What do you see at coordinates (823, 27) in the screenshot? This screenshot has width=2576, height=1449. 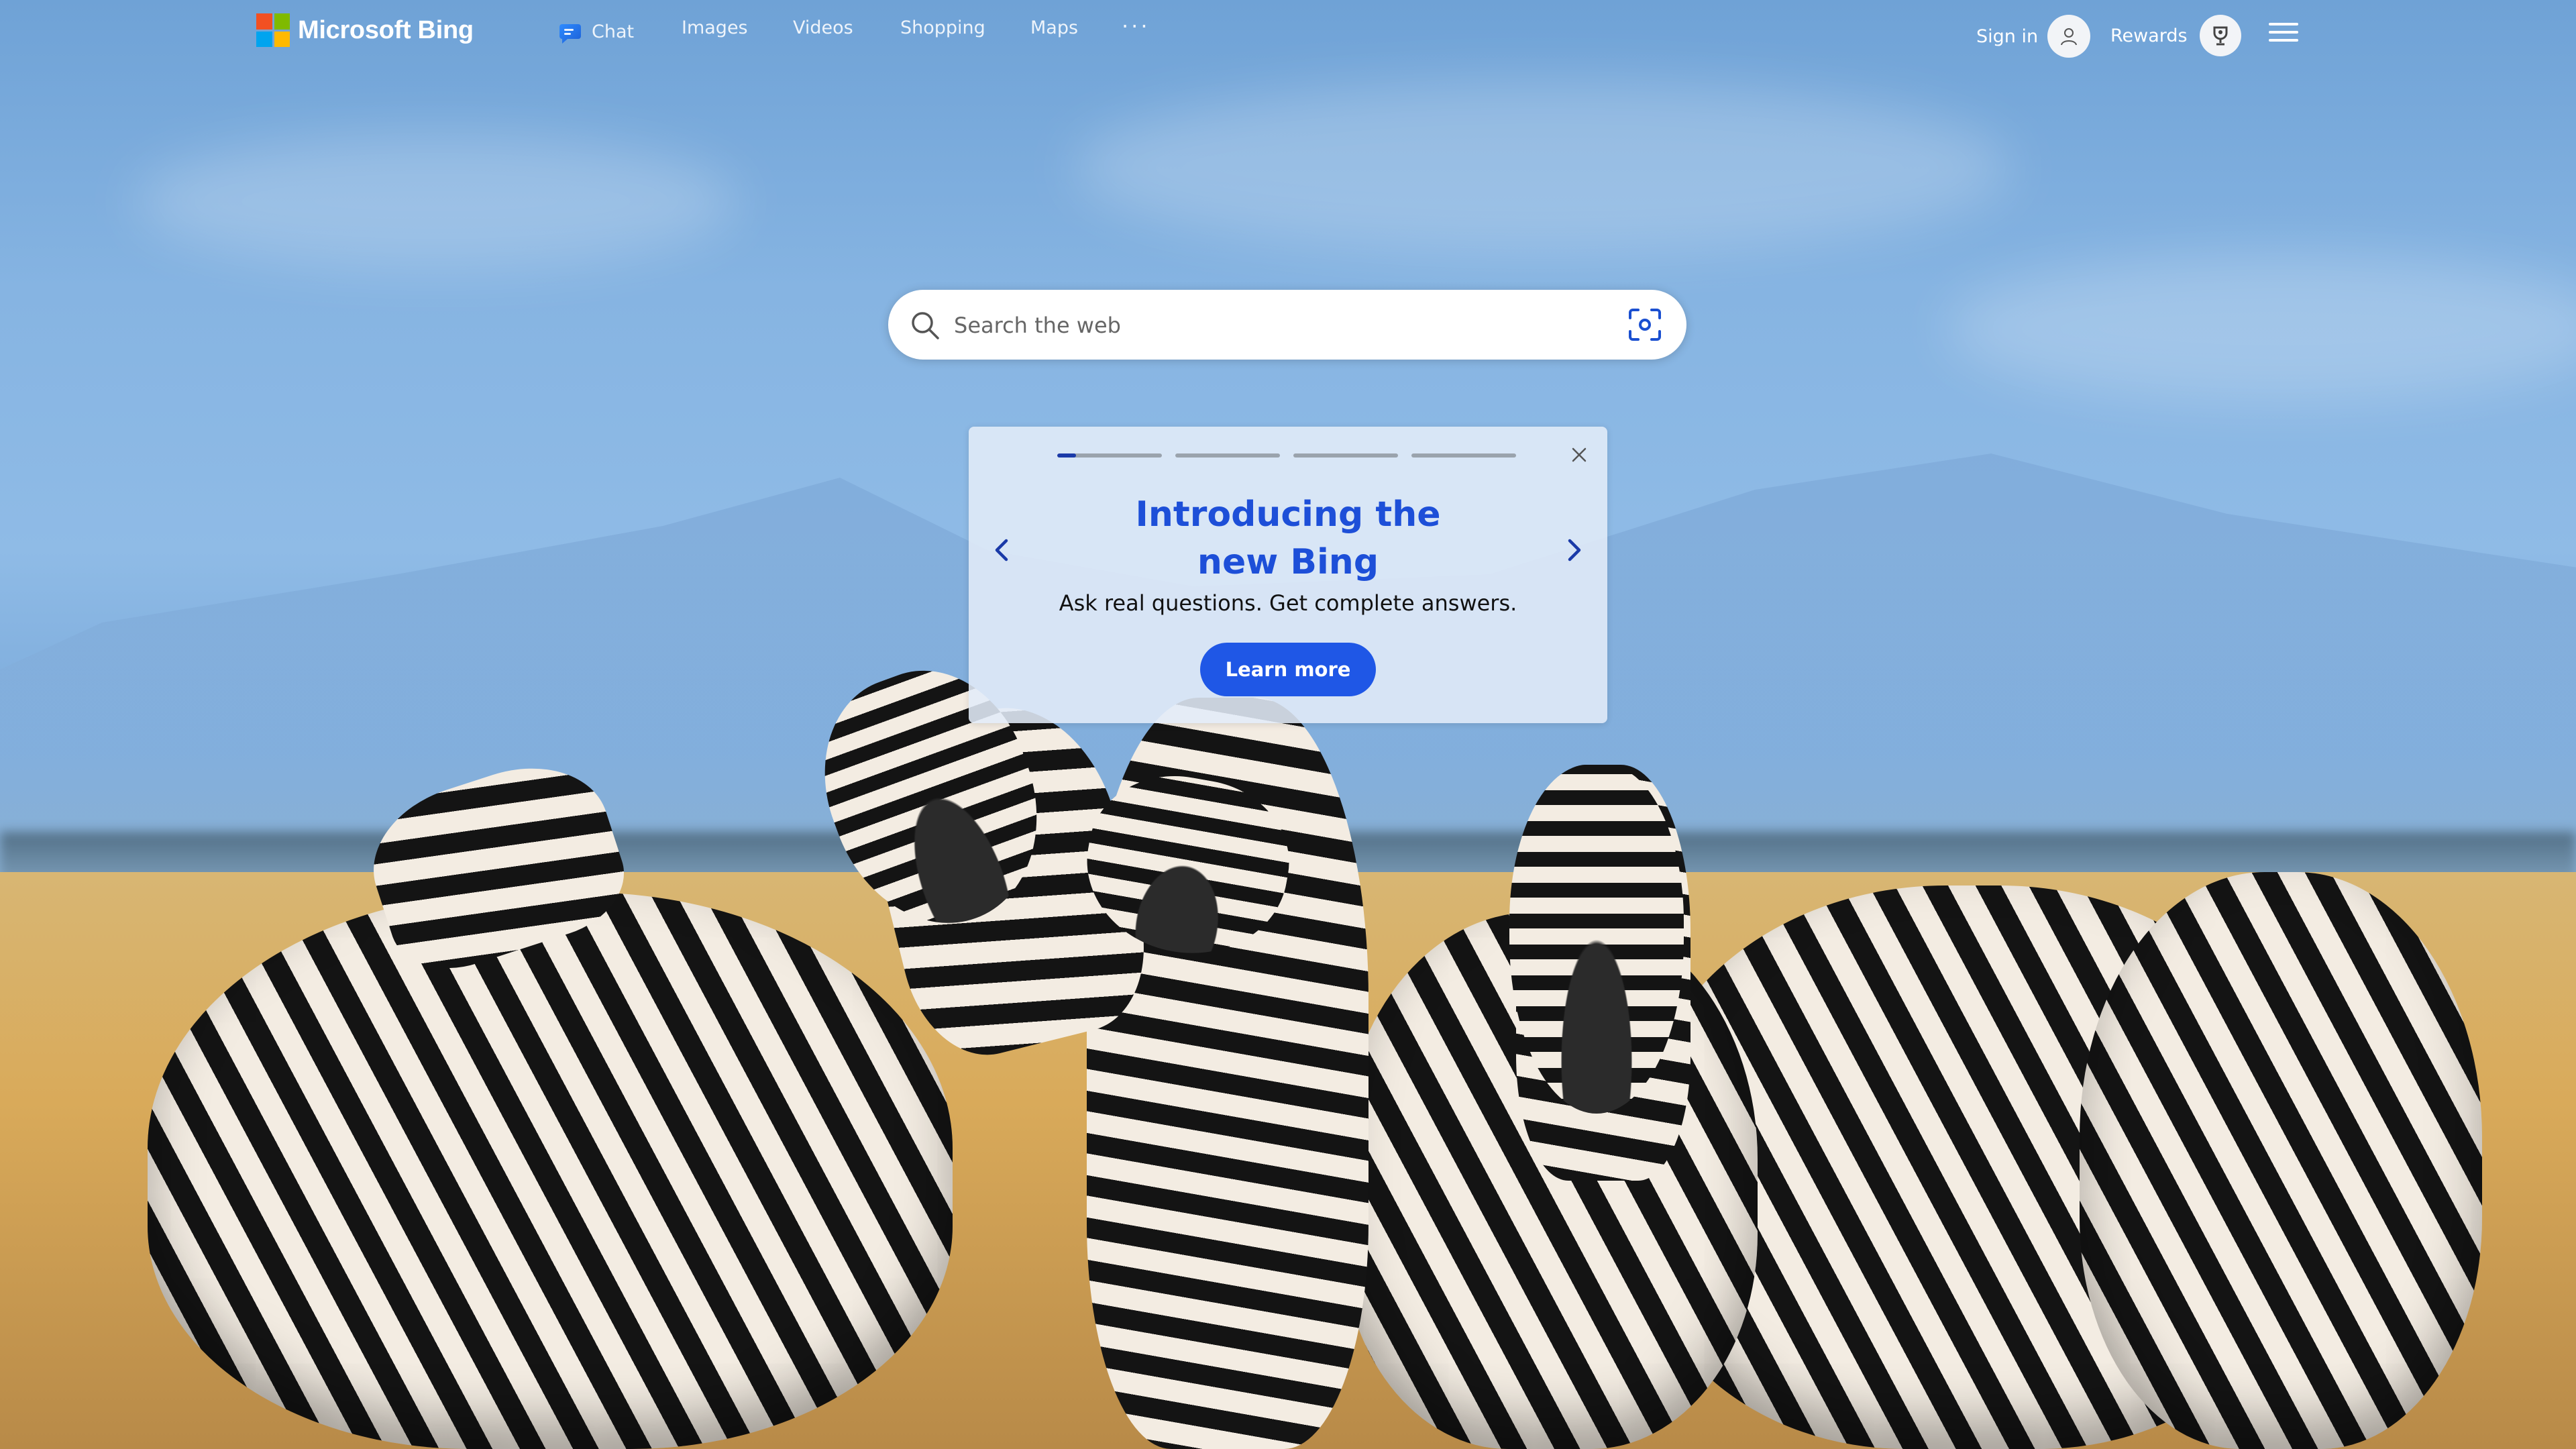 I see `nav-videos: Videos` at bounding box center [823, 27].